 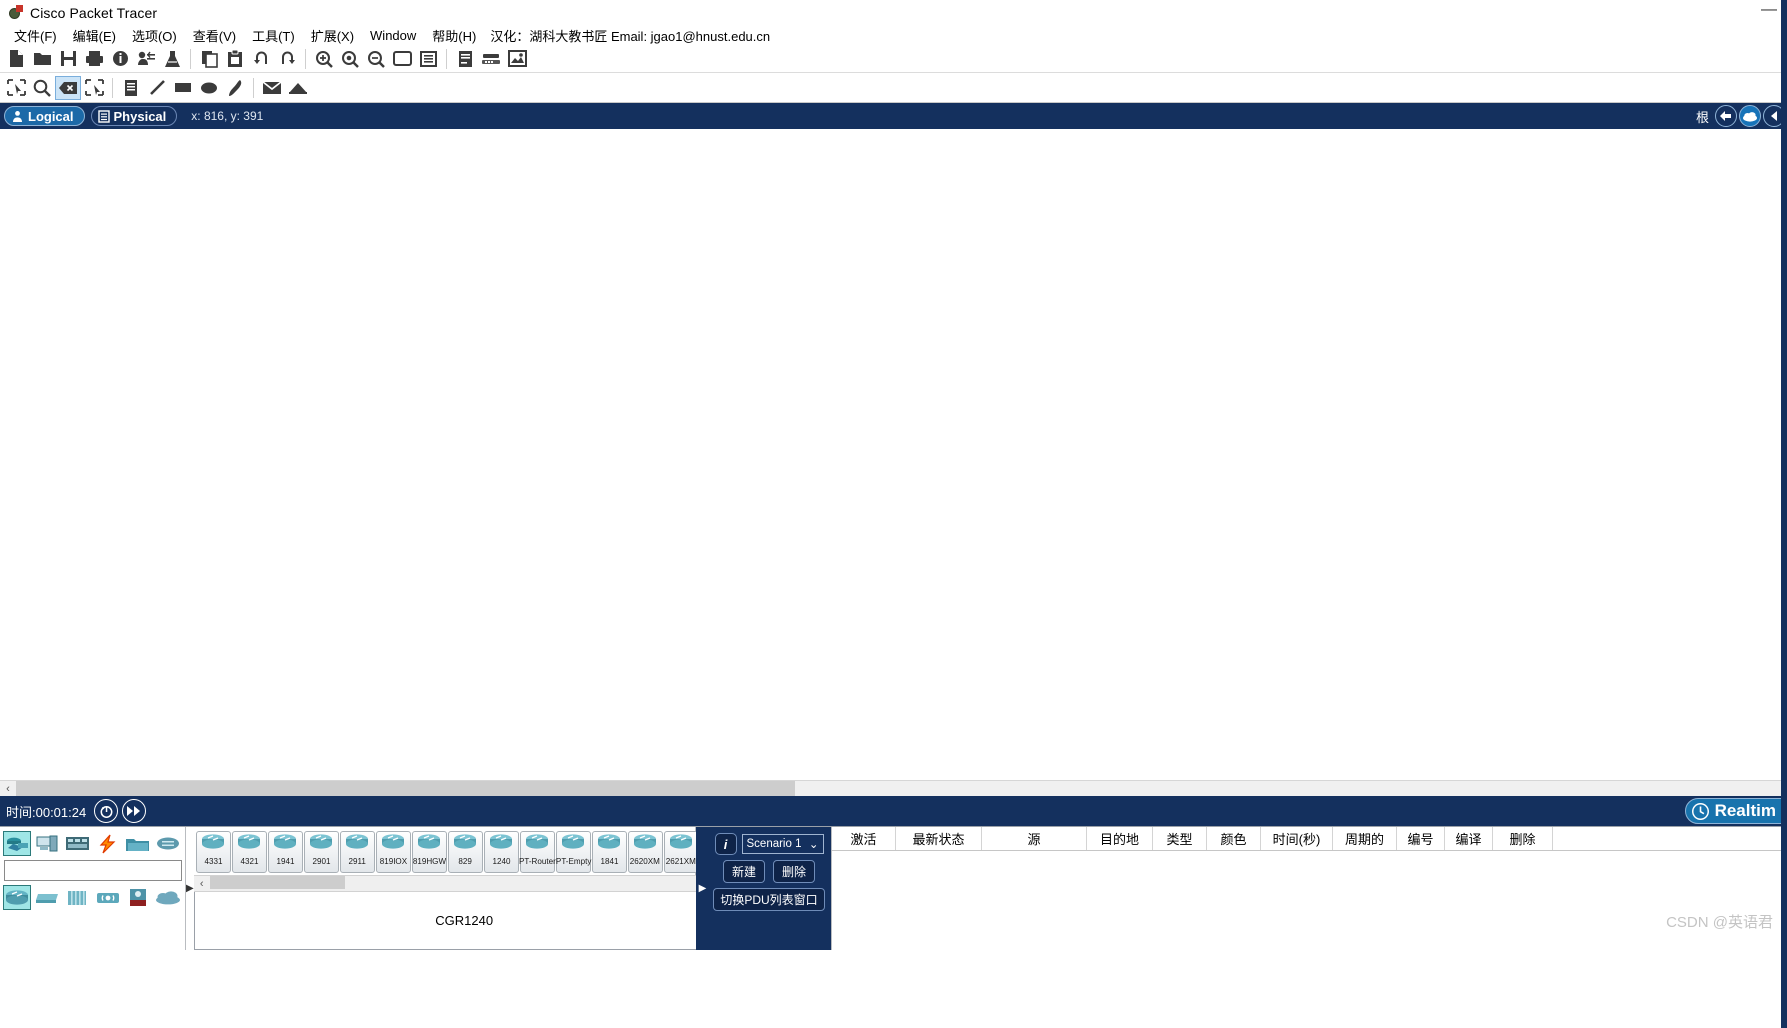 I want to click on network-devices-icon, so click(x=17, y=843).